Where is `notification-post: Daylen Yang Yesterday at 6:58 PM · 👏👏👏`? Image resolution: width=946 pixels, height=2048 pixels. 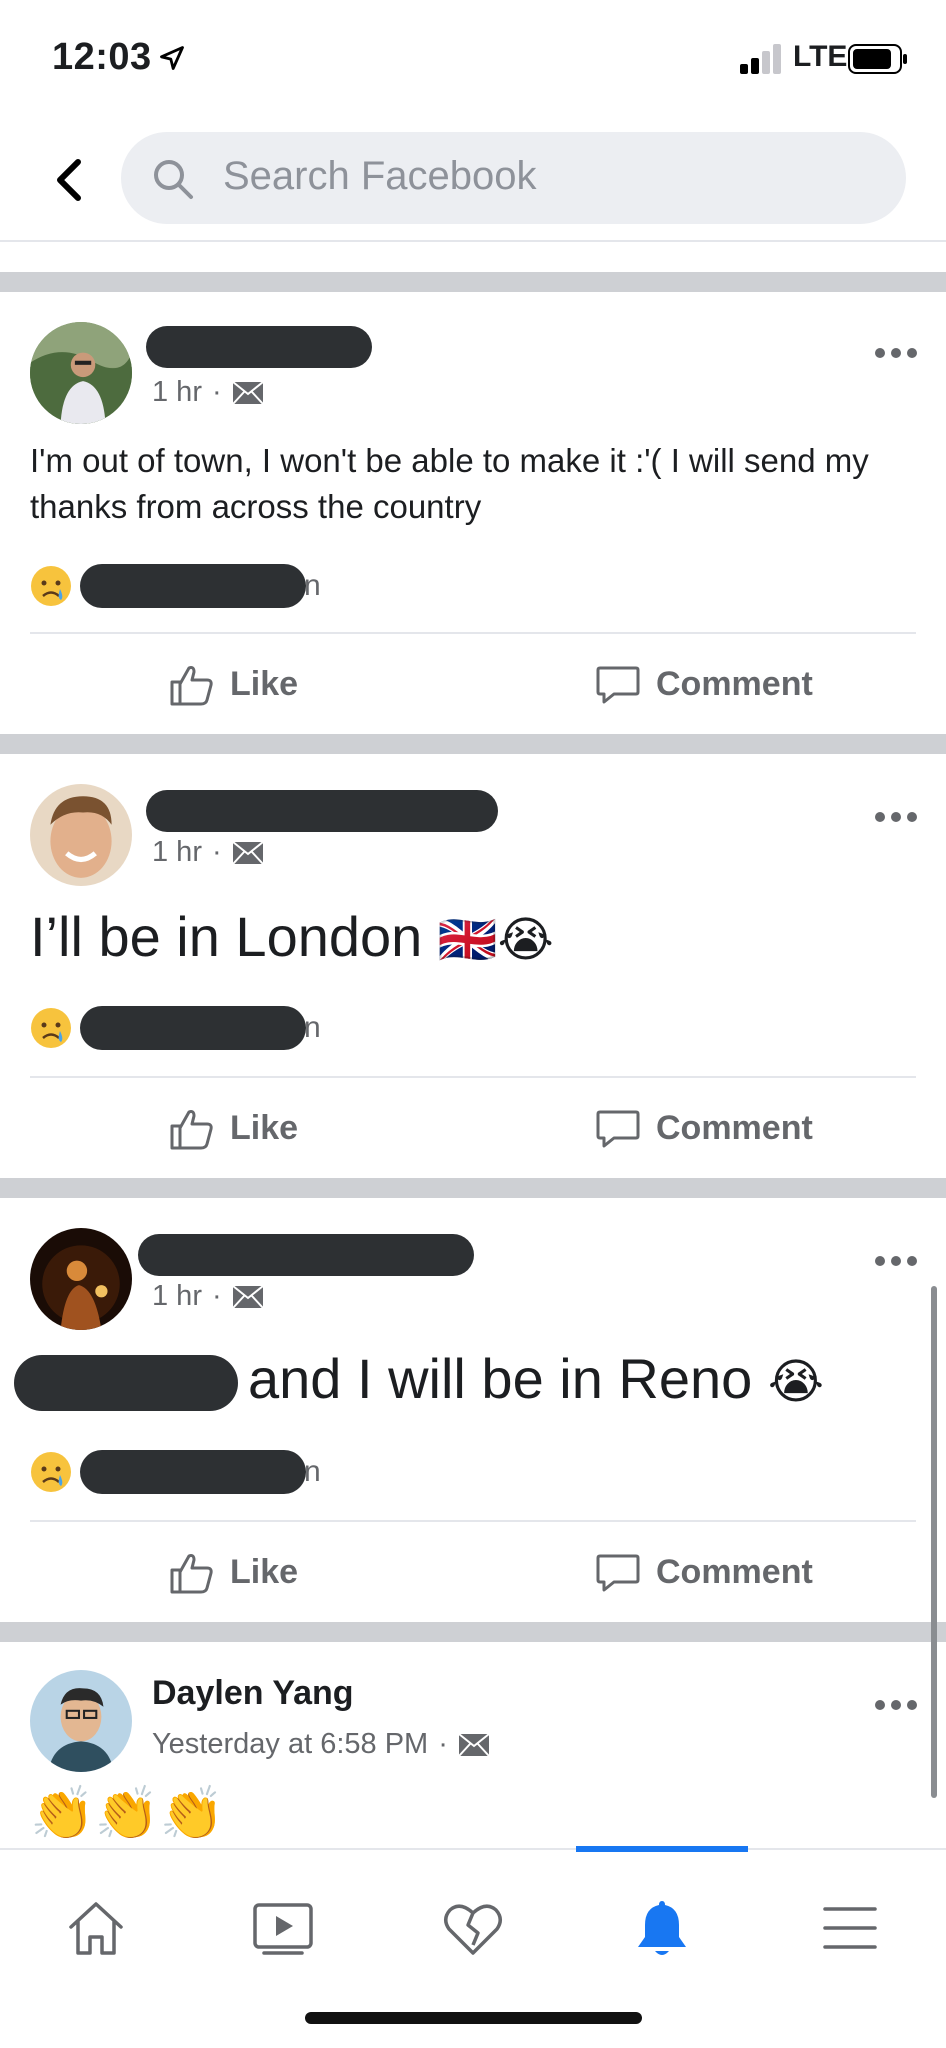 notification-post: Daylen Yang Yesterday at 6:58 PM · 👏👏👏 is located at coordinates (473, 1745).